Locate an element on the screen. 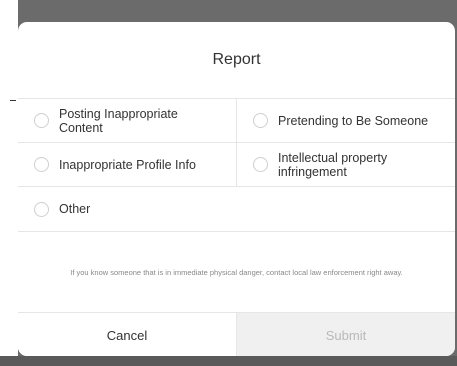 The image size is (457, 366). dialog-title: Report is located at coordinates (236, 59).